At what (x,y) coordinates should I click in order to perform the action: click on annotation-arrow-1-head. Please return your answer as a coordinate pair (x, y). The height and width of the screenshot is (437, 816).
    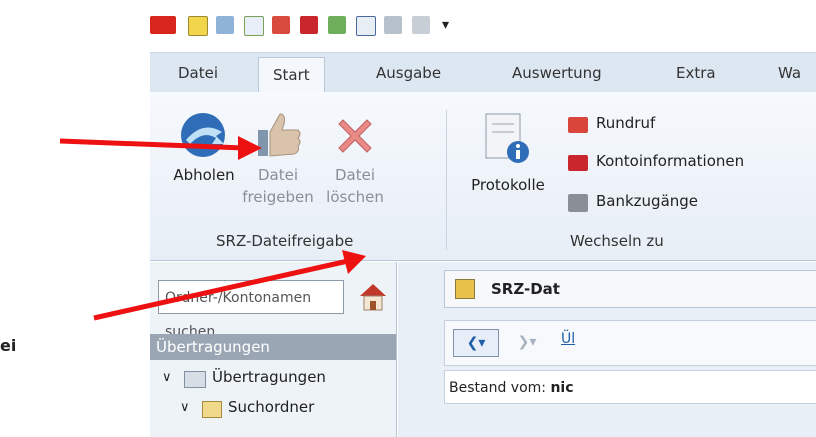
    Looking at the image, I should click on (250, 148).